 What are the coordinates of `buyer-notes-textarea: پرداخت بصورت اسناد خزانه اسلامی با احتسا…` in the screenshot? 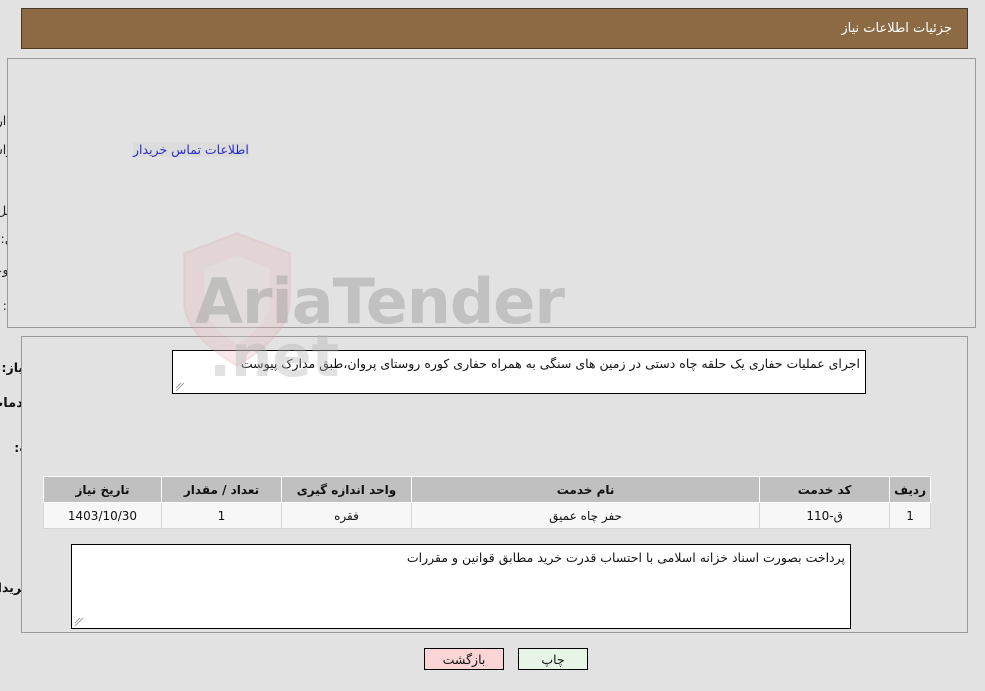 It's located at (462, 586).